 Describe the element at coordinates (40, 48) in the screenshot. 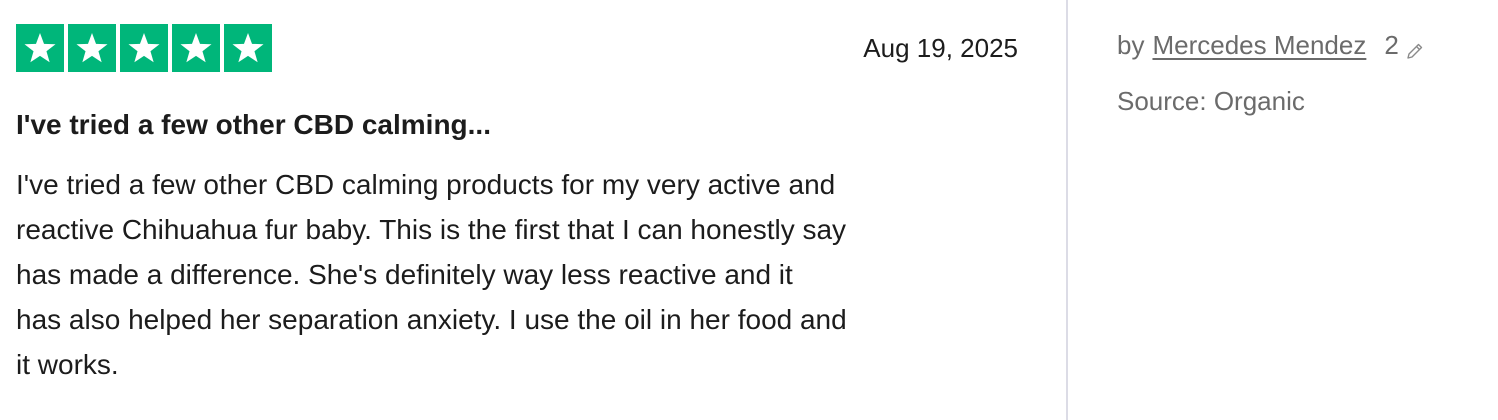

I see `star-1-icon` at that location.